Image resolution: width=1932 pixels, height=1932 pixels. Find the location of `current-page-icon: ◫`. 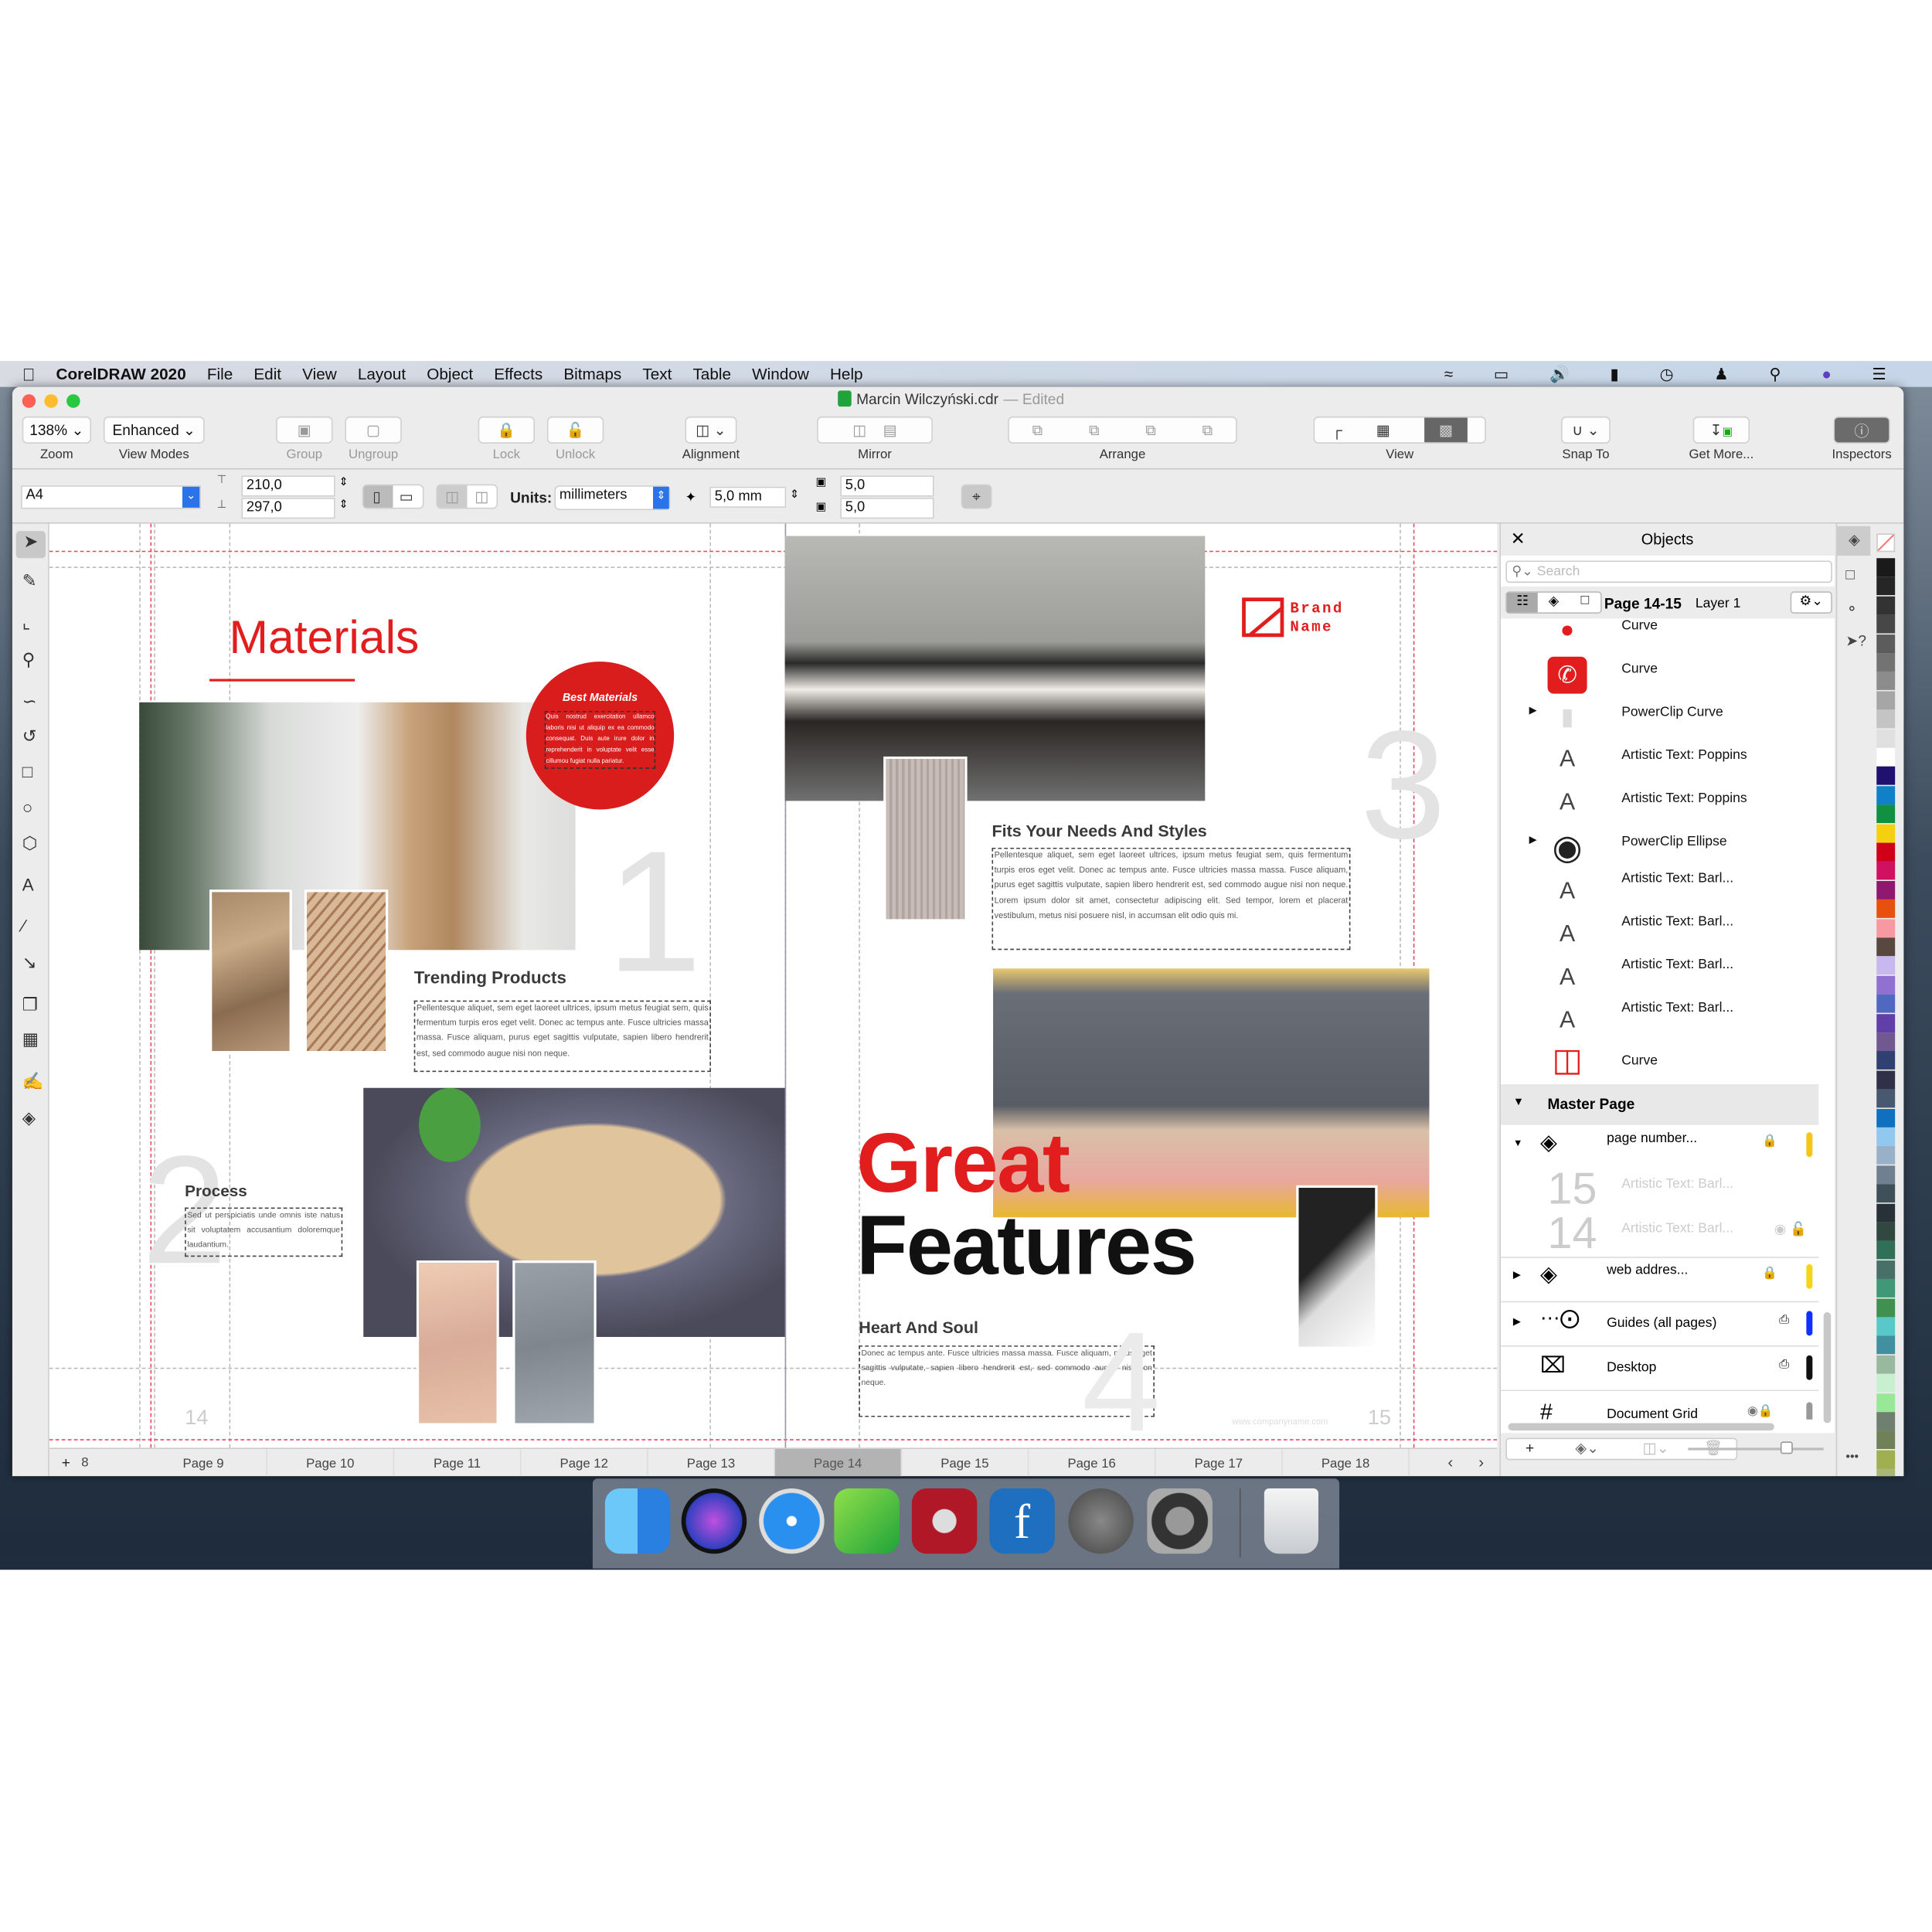

current-page-icon: ◫ is located at coordinates (481, 496).